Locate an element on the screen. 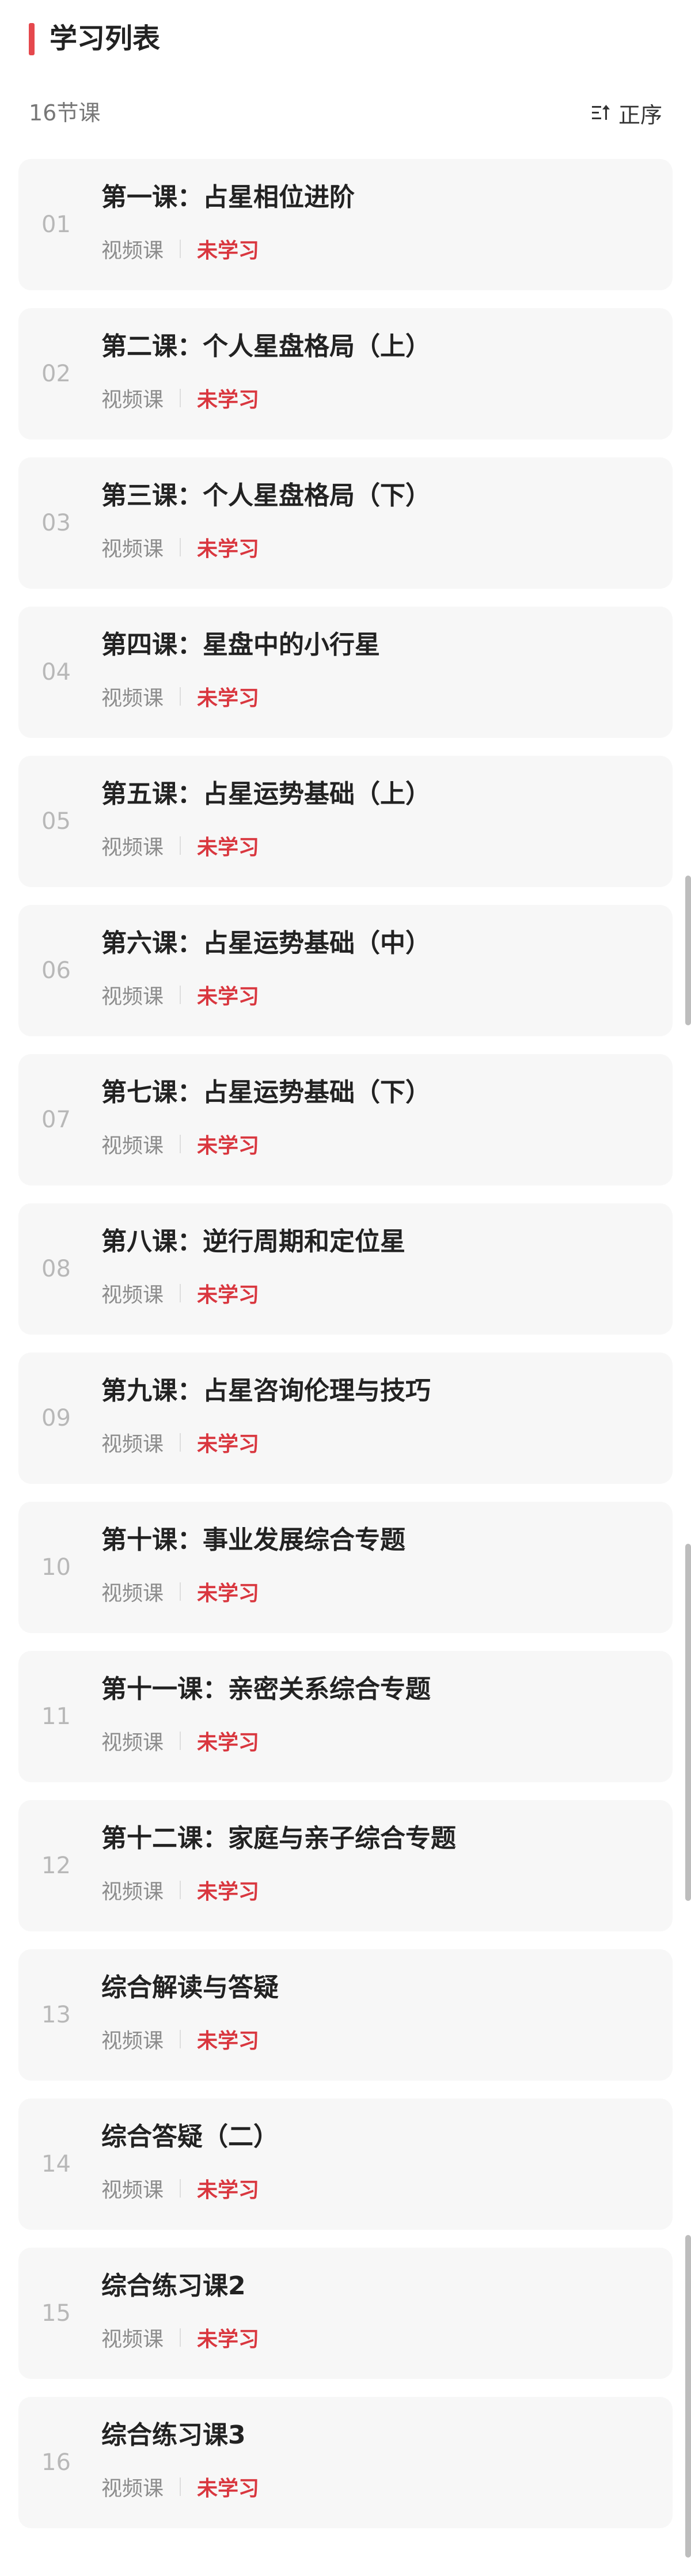 Image resolution: width=691 pixels, height=2576 pixels. lesson-card: 09 第九课：占星咨询伦理与技巧视频课 未学习 is located at coordinates (345, 1418).